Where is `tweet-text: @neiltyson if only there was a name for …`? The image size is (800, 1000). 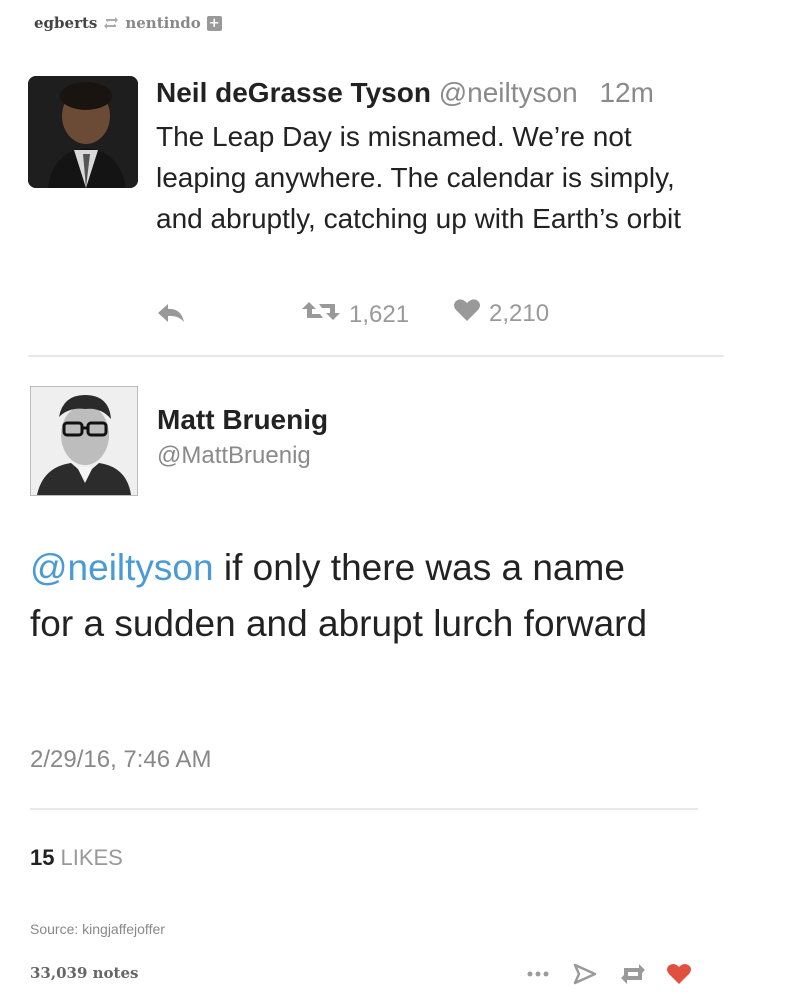 tweet-text: @neiltyson if only there was a name for … is located at coordinates (350, 596).